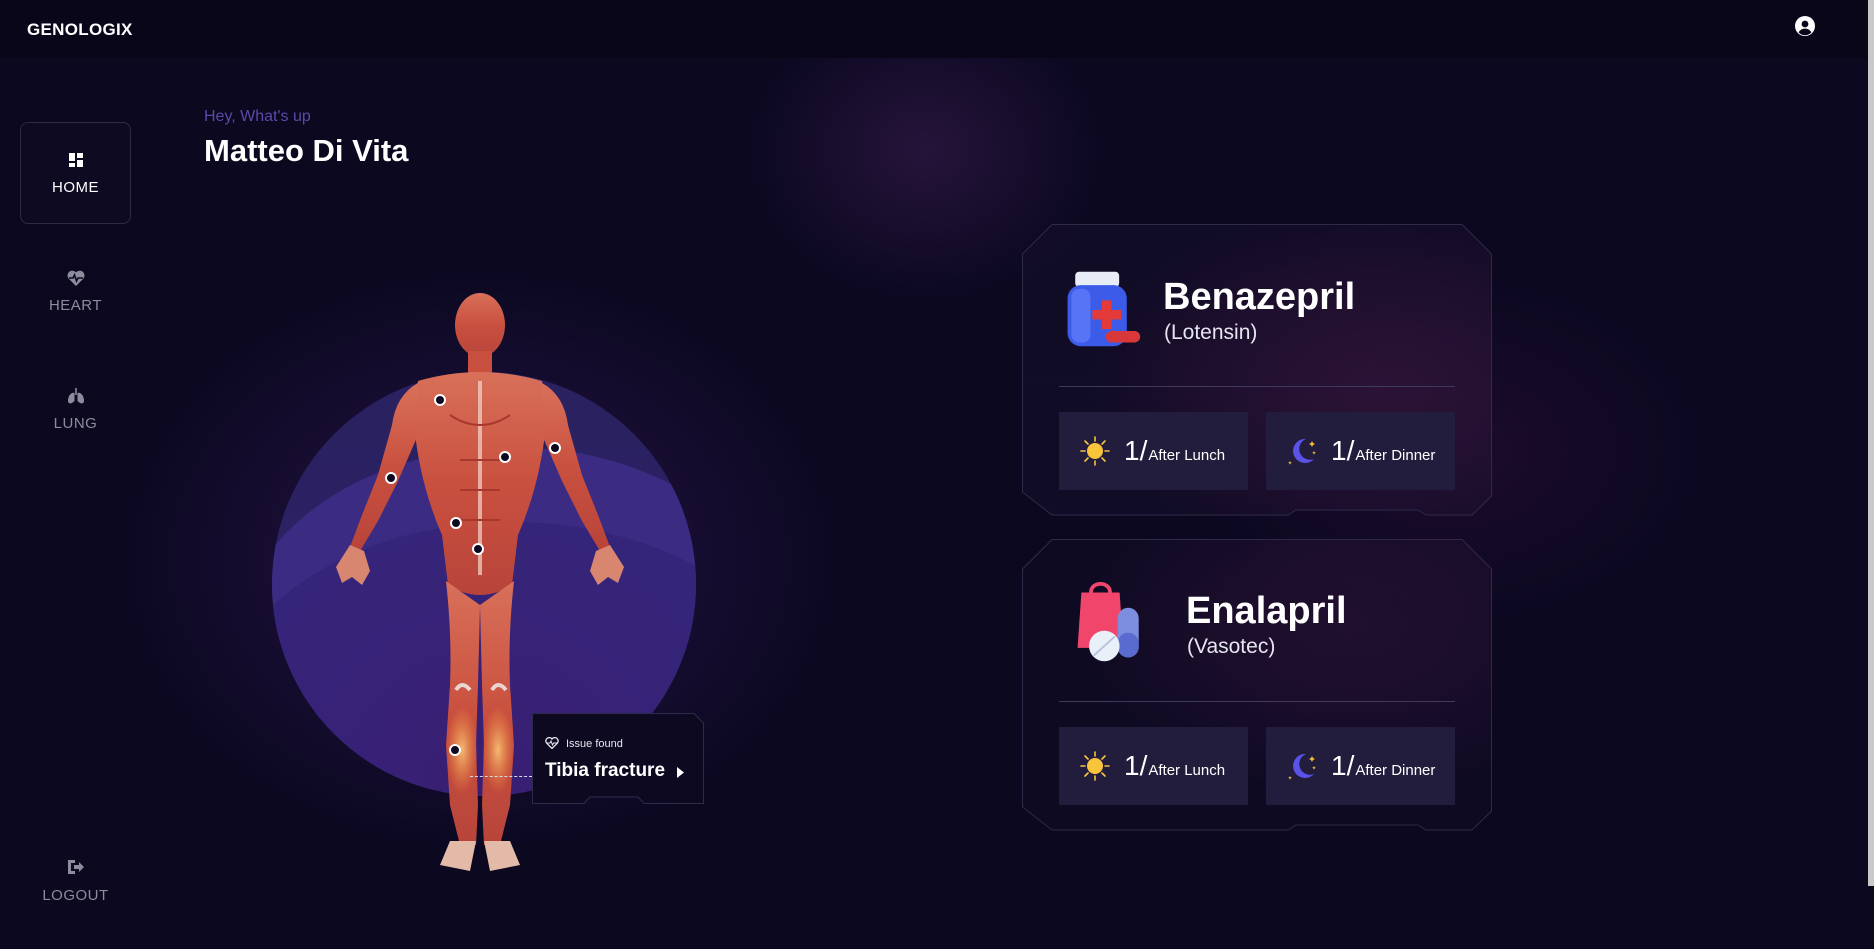  I want to click on pills-bag-icon, so click(1108, 621).